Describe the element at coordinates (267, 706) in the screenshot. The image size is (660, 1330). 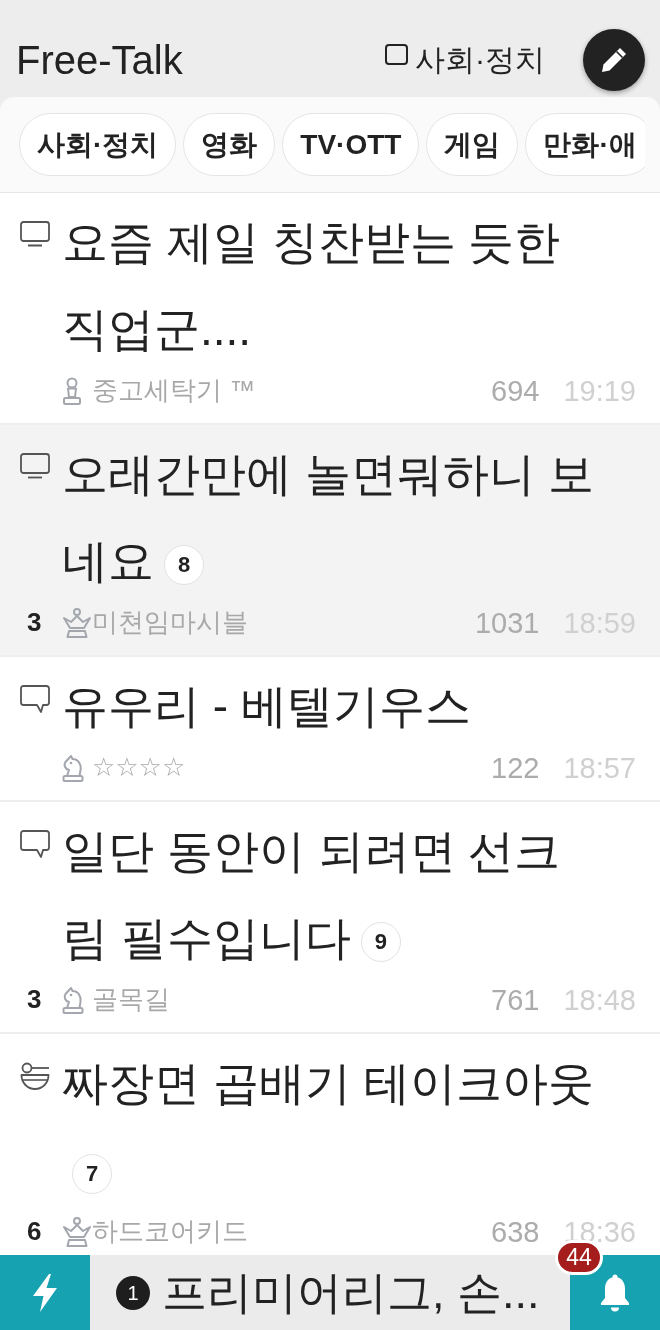
I see `post-title: 유우리 - 베텔기우스` at that location.